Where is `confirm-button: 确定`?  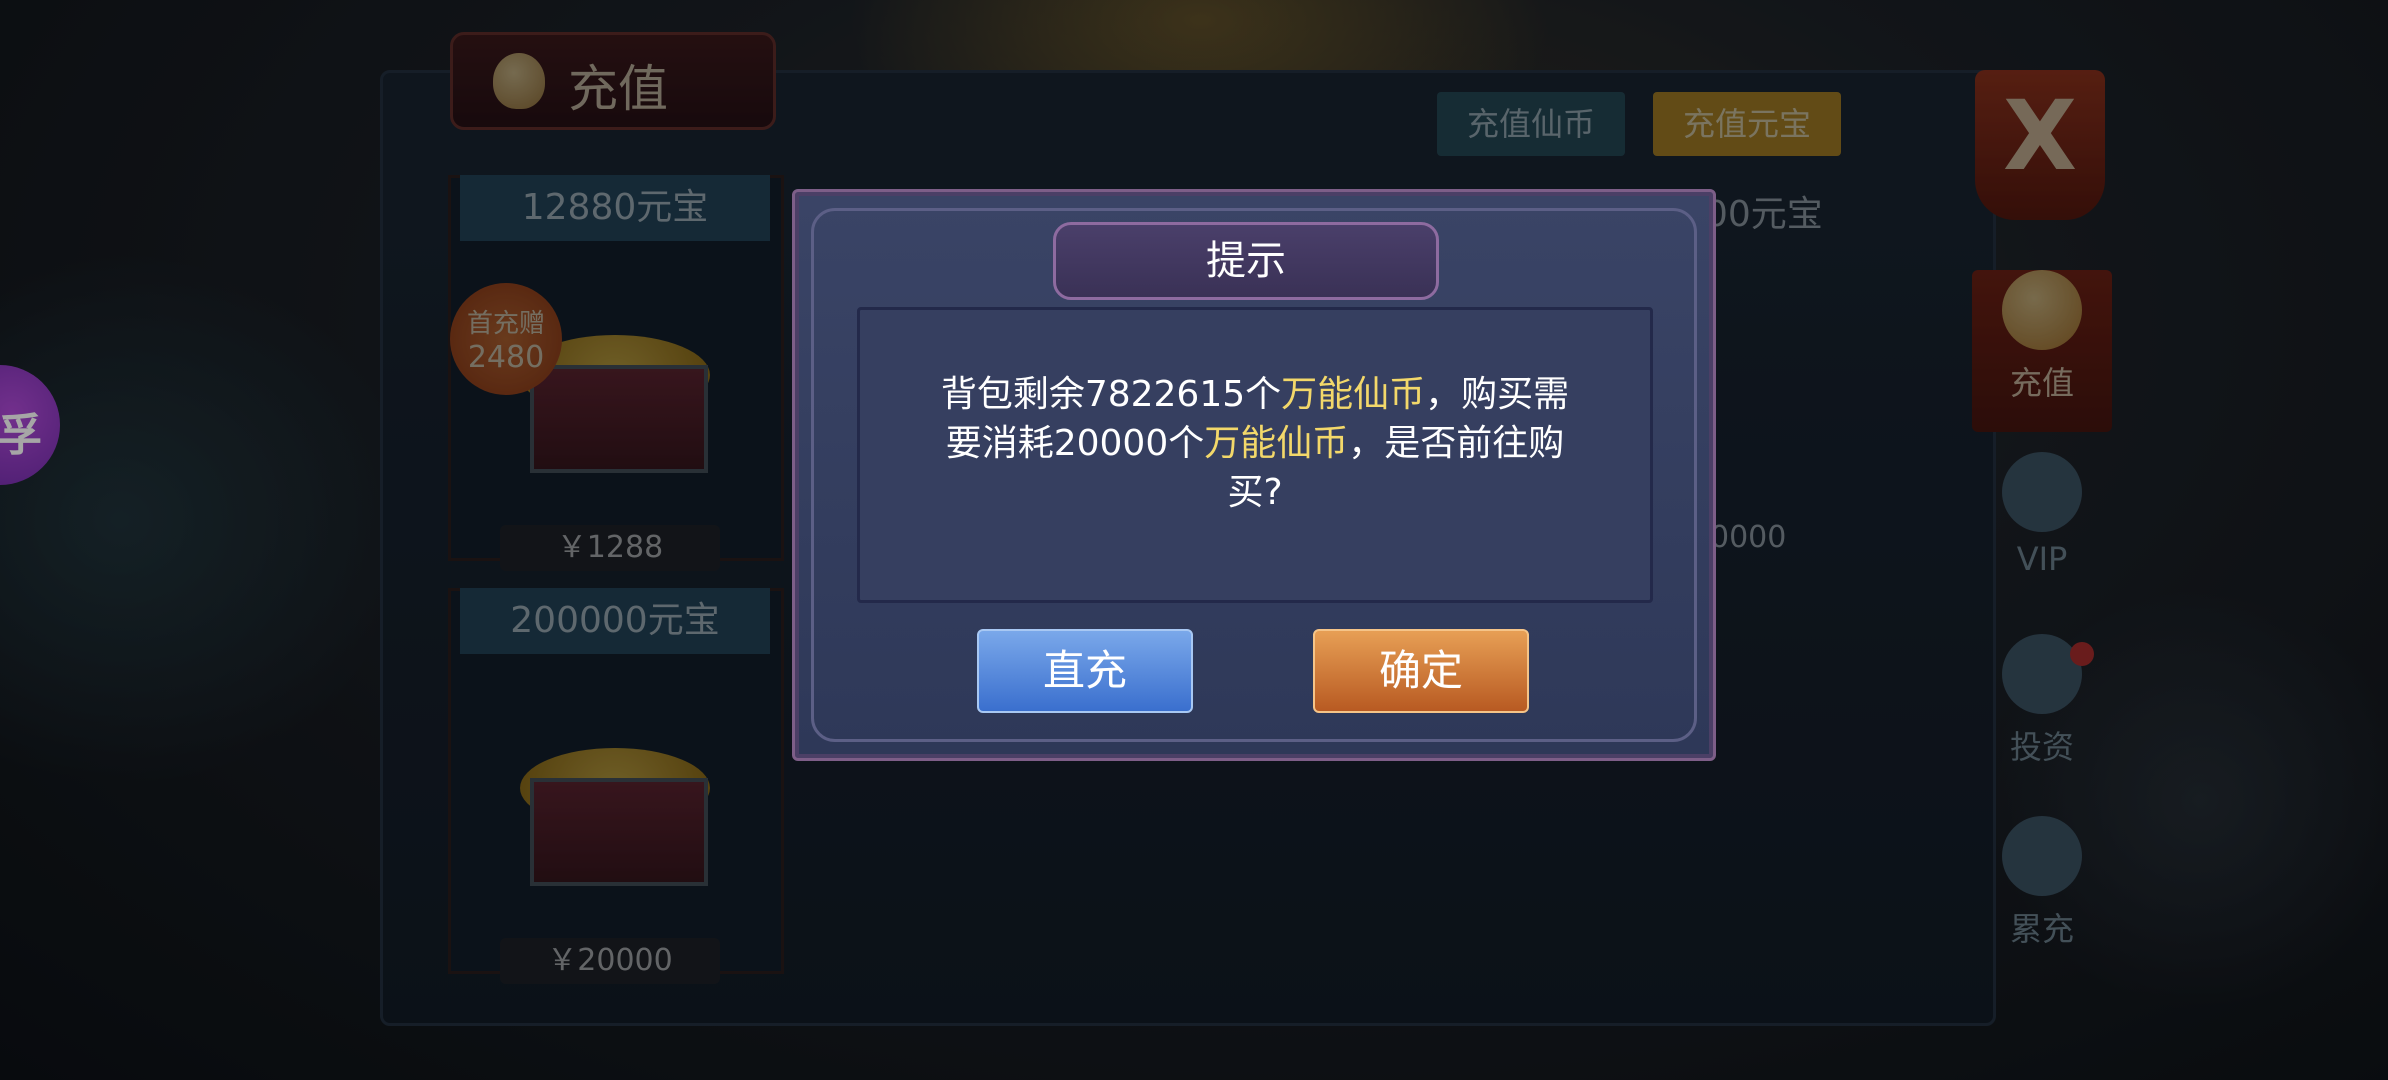
confirm-button: 确定 is located at coordinates (1421, 671).